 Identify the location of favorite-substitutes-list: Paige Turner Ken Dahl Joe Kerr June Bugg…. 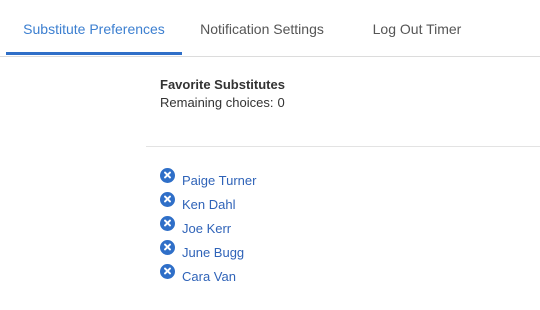
(208, 226).